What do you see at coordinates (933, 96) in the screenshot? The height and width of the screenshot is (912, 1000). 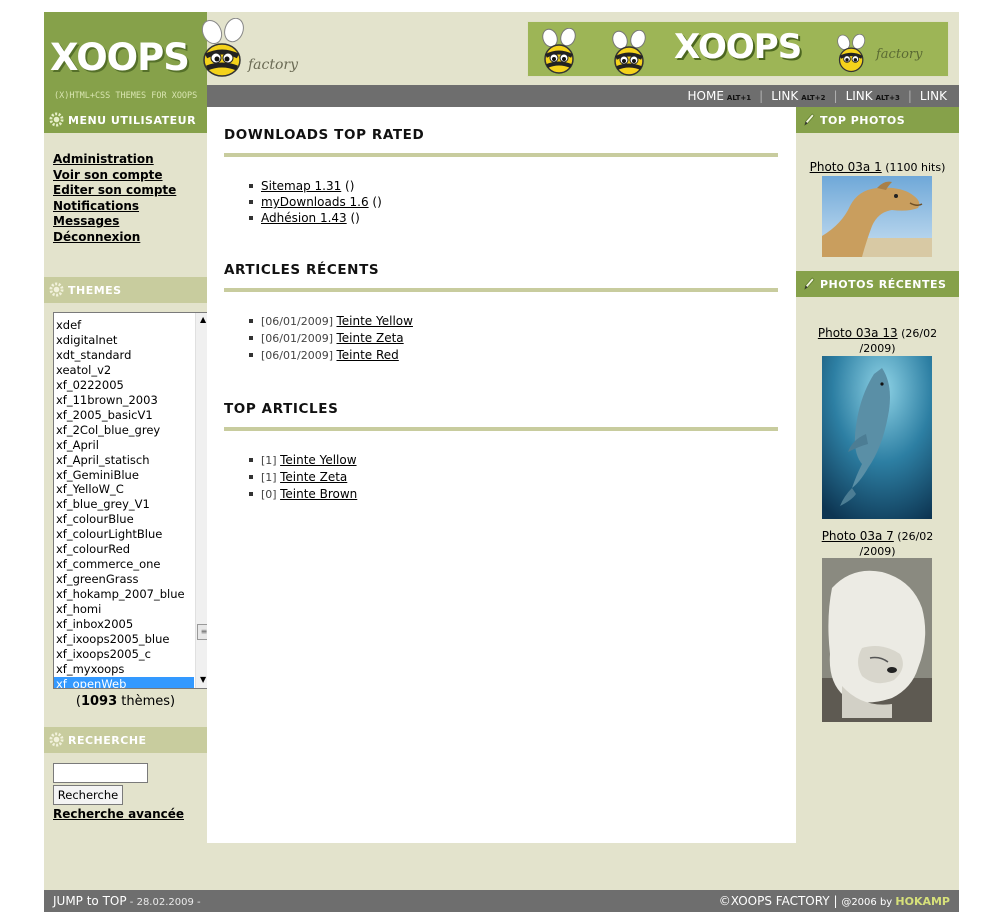 I see `nav-link-4: LINK` at bounding box center [933, 96].